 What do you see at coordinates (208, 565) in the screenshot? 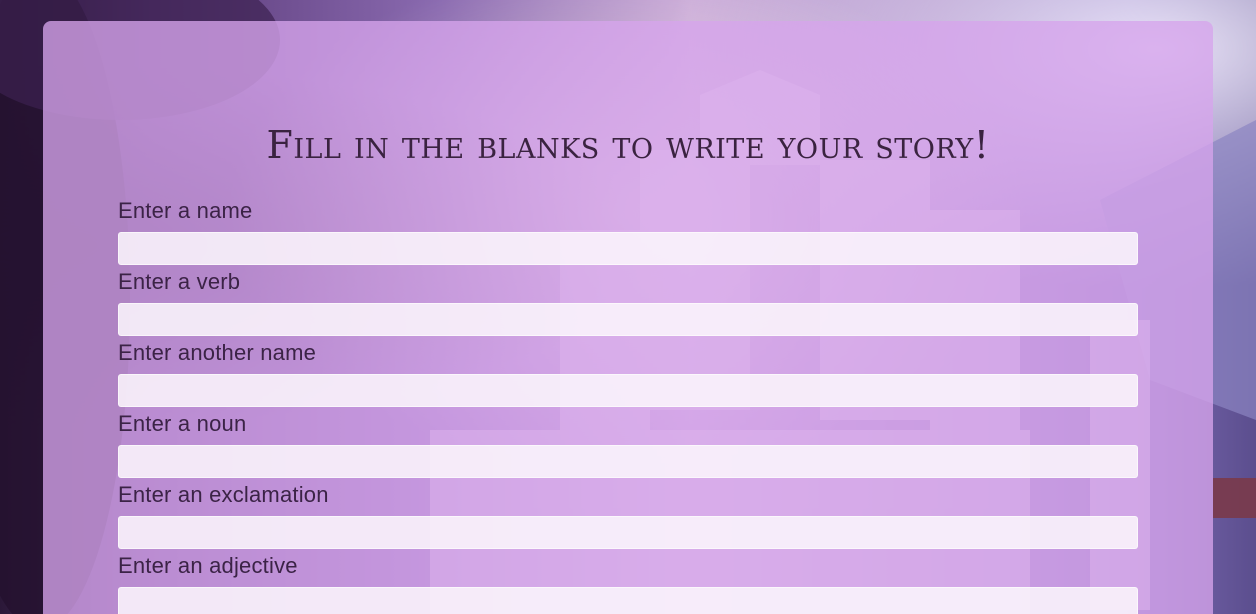
I see `adjective-label: Enter an adjective` at bounding box center [208, 565].